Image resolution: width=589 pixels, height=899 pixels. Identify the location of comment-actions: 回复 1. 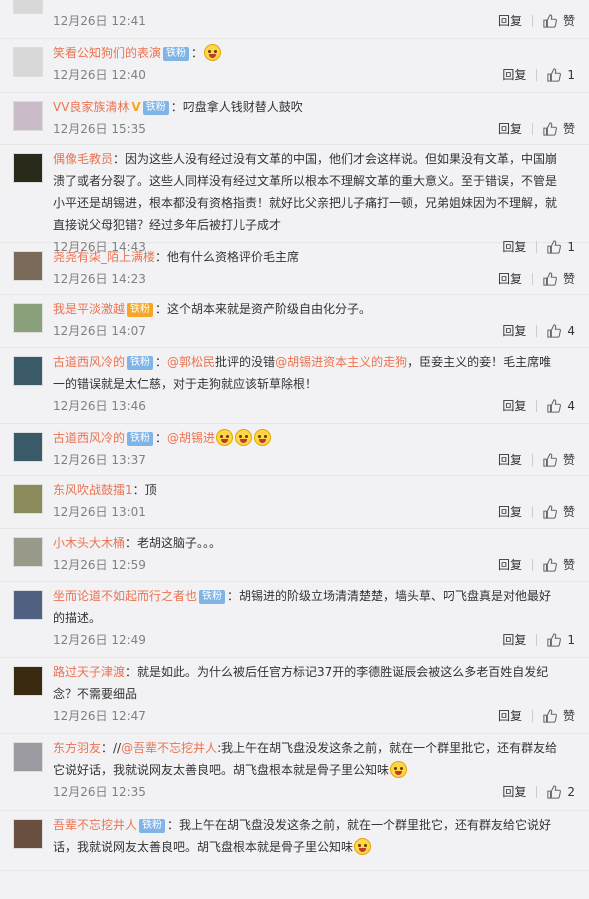
(538, 75).